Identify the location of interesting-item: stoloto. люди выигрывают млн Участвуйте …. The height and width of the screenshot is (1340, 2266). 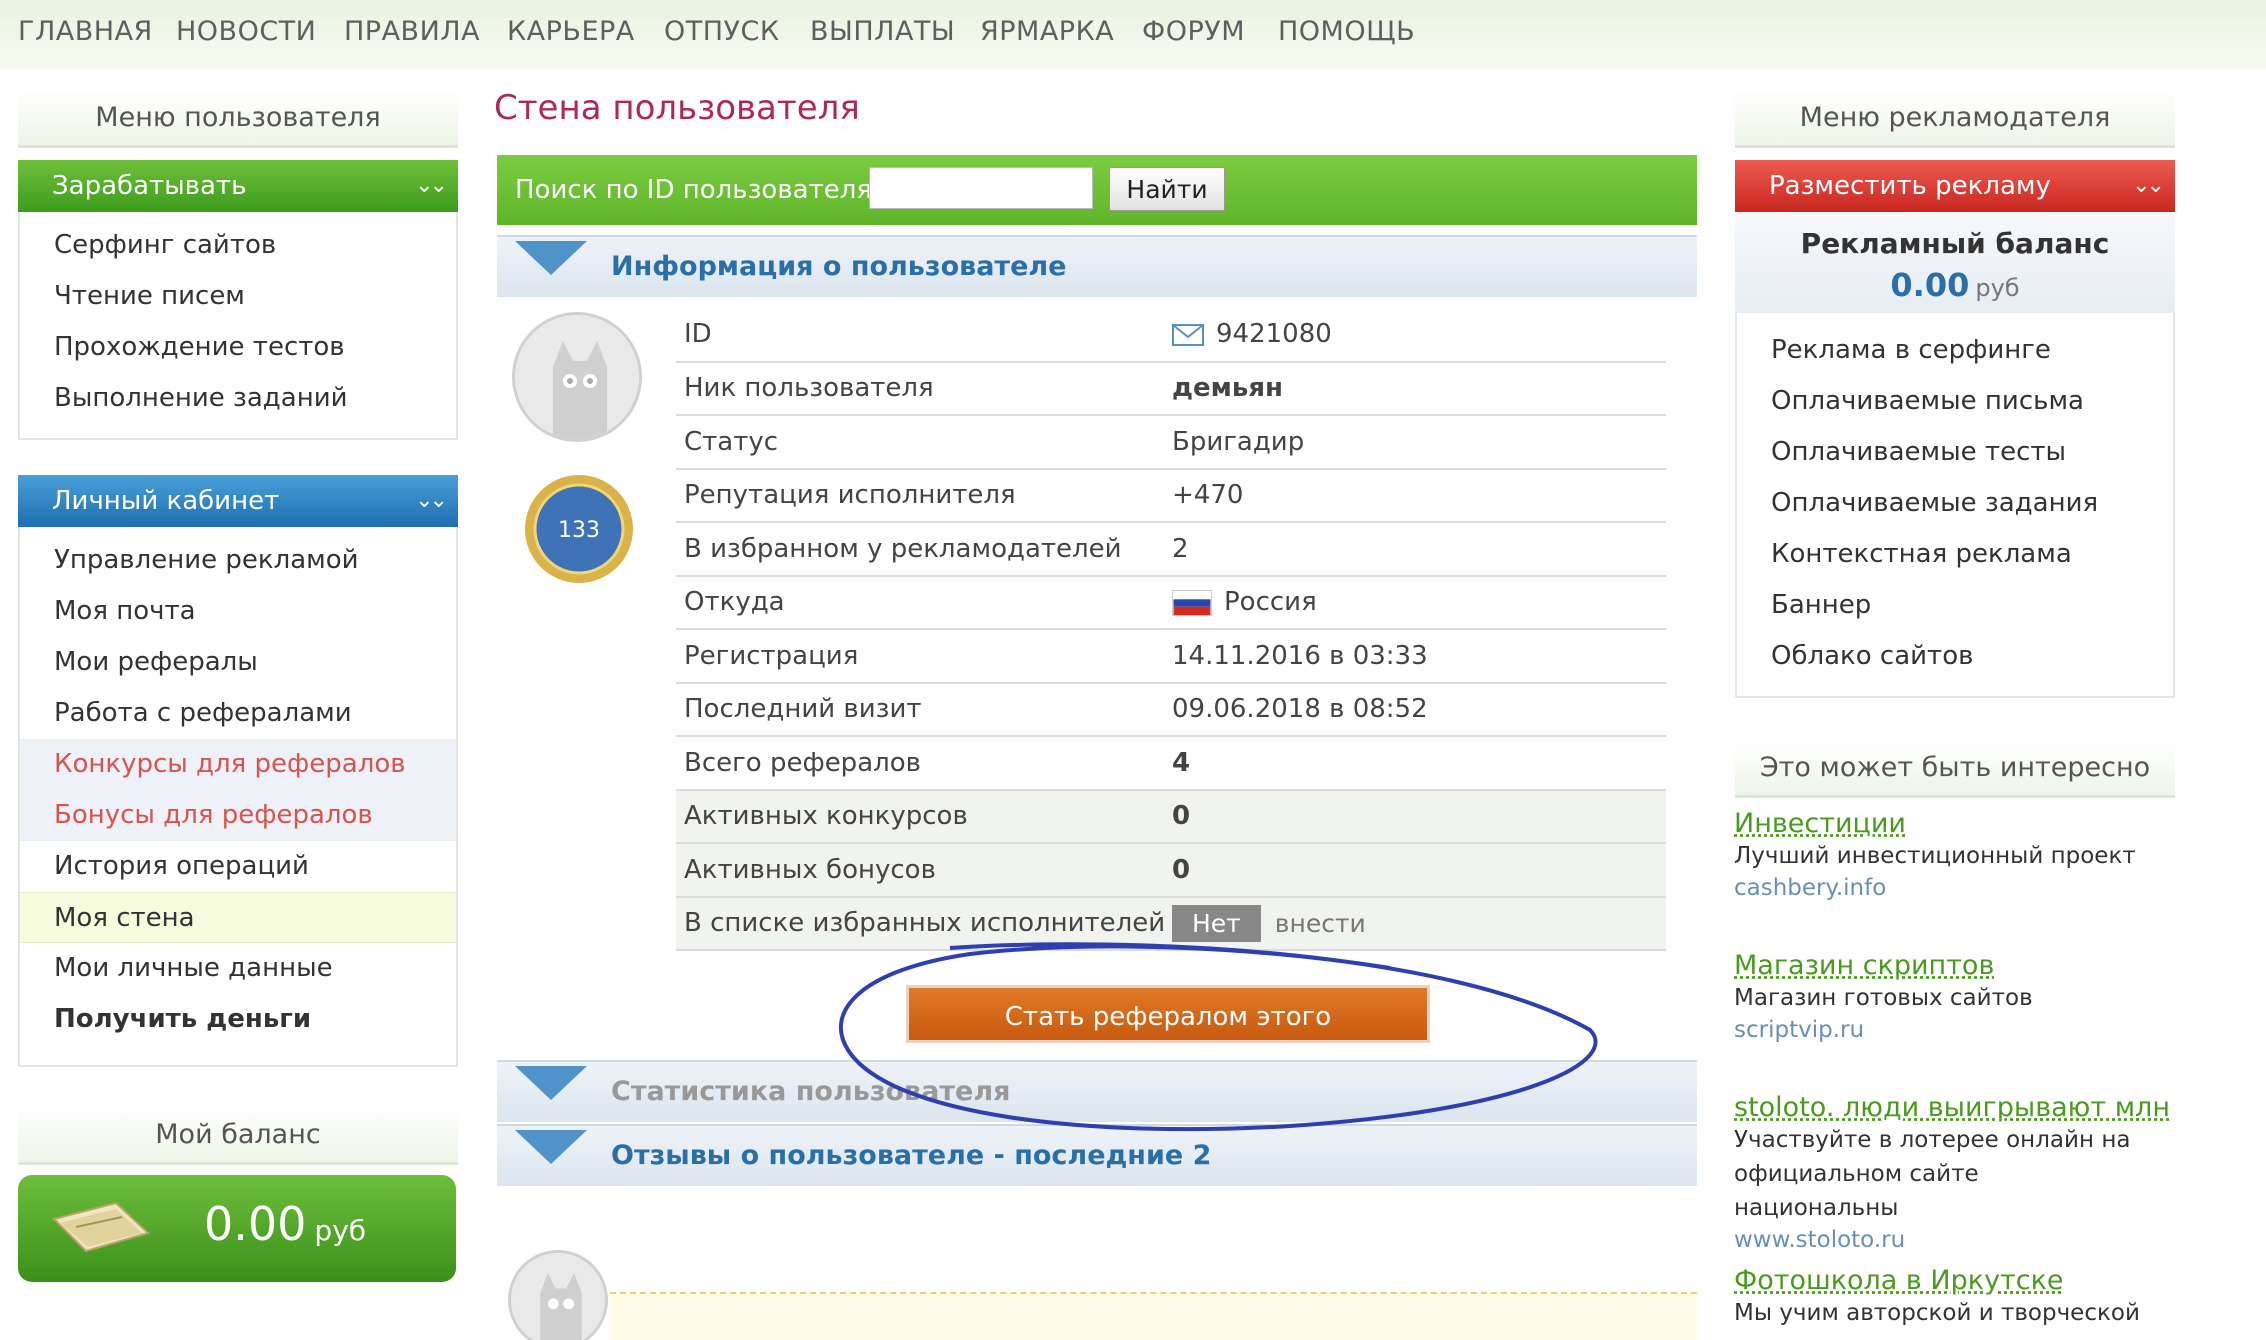
(1952, 1172).